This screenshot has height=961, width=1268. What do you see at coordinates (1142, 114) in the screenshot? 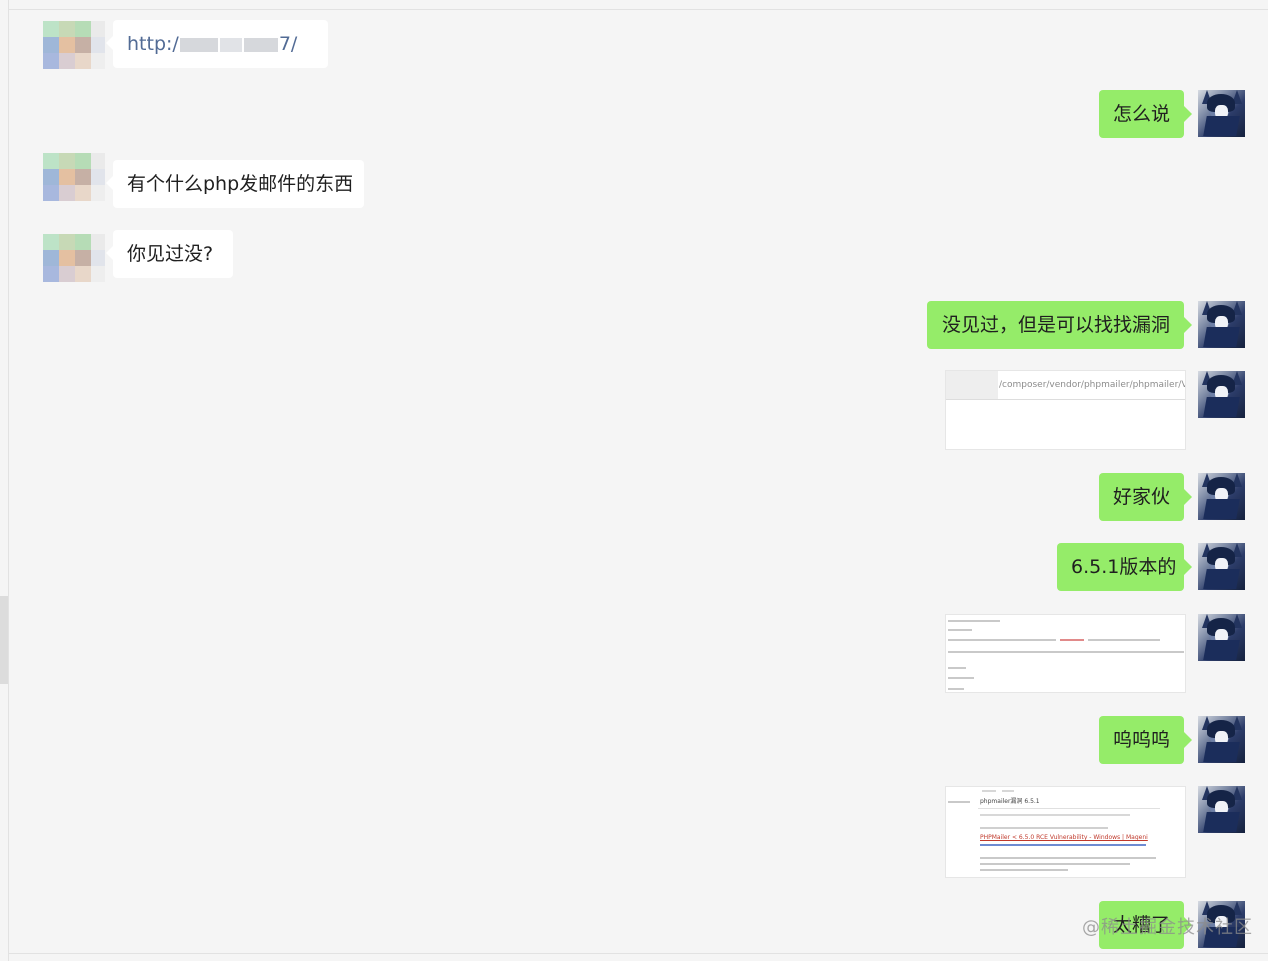
I see `message-text: 怎么说` at bounding box center [1142, 114].